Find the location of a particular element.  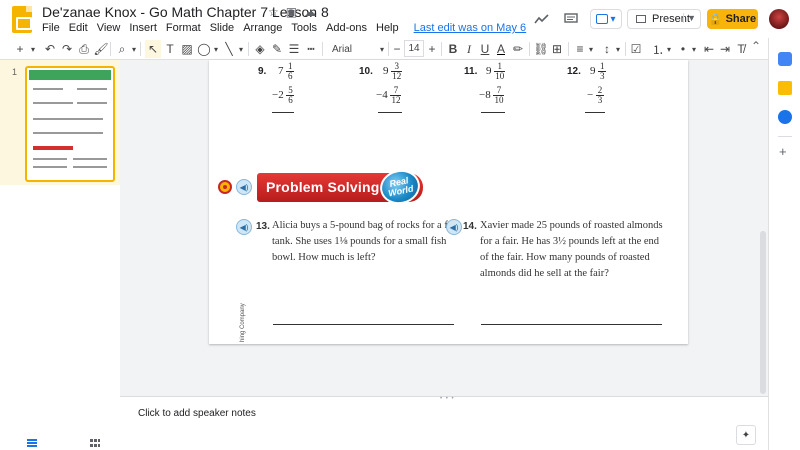

move-folder-icon: ▣ is located at coordinates (291, 12).